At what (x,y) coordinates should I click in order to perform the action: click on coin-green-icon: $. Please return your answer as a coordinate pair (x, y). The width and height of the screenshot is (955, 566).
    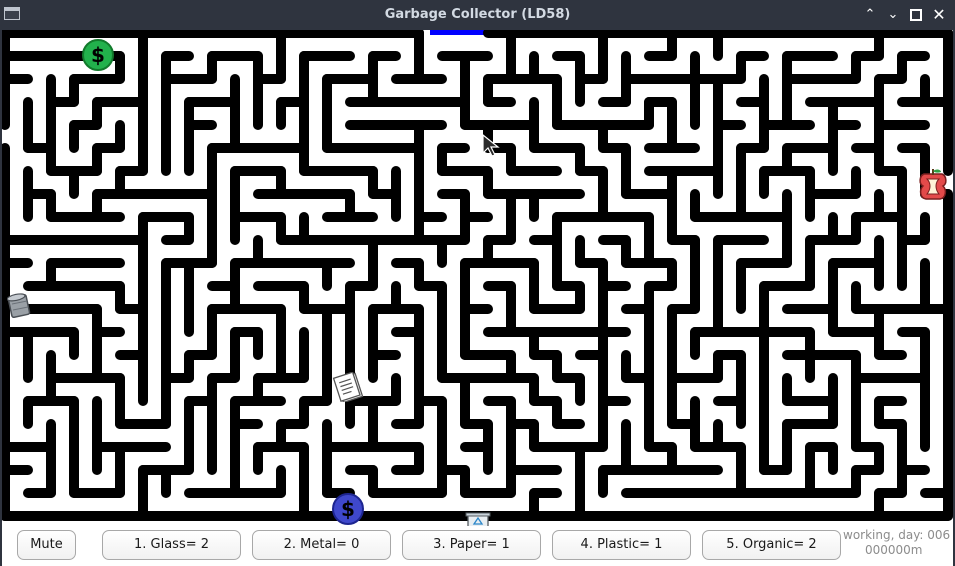
    Looking at the image, I should click on (98, 55).